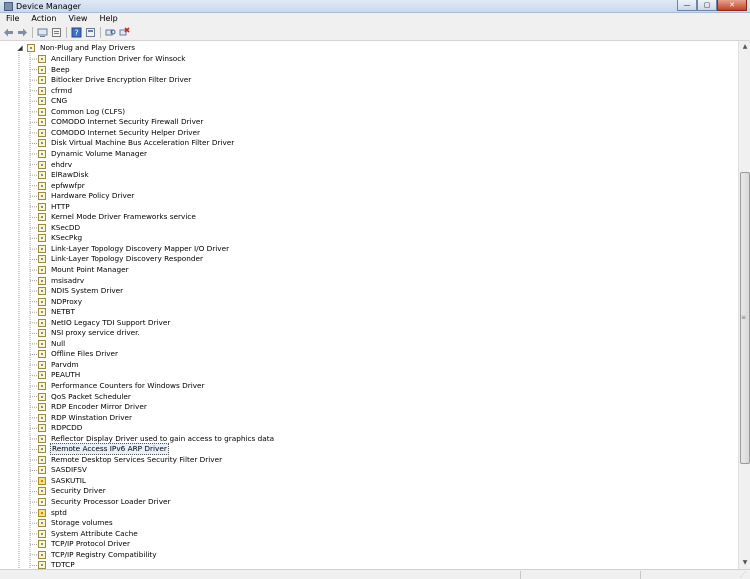 The image size is (750, 579). Describe the element at coordinates (109, 449) in the screenshot. I see `tree-item-label: Remote Access IPv6 ARP Driver` at that location.